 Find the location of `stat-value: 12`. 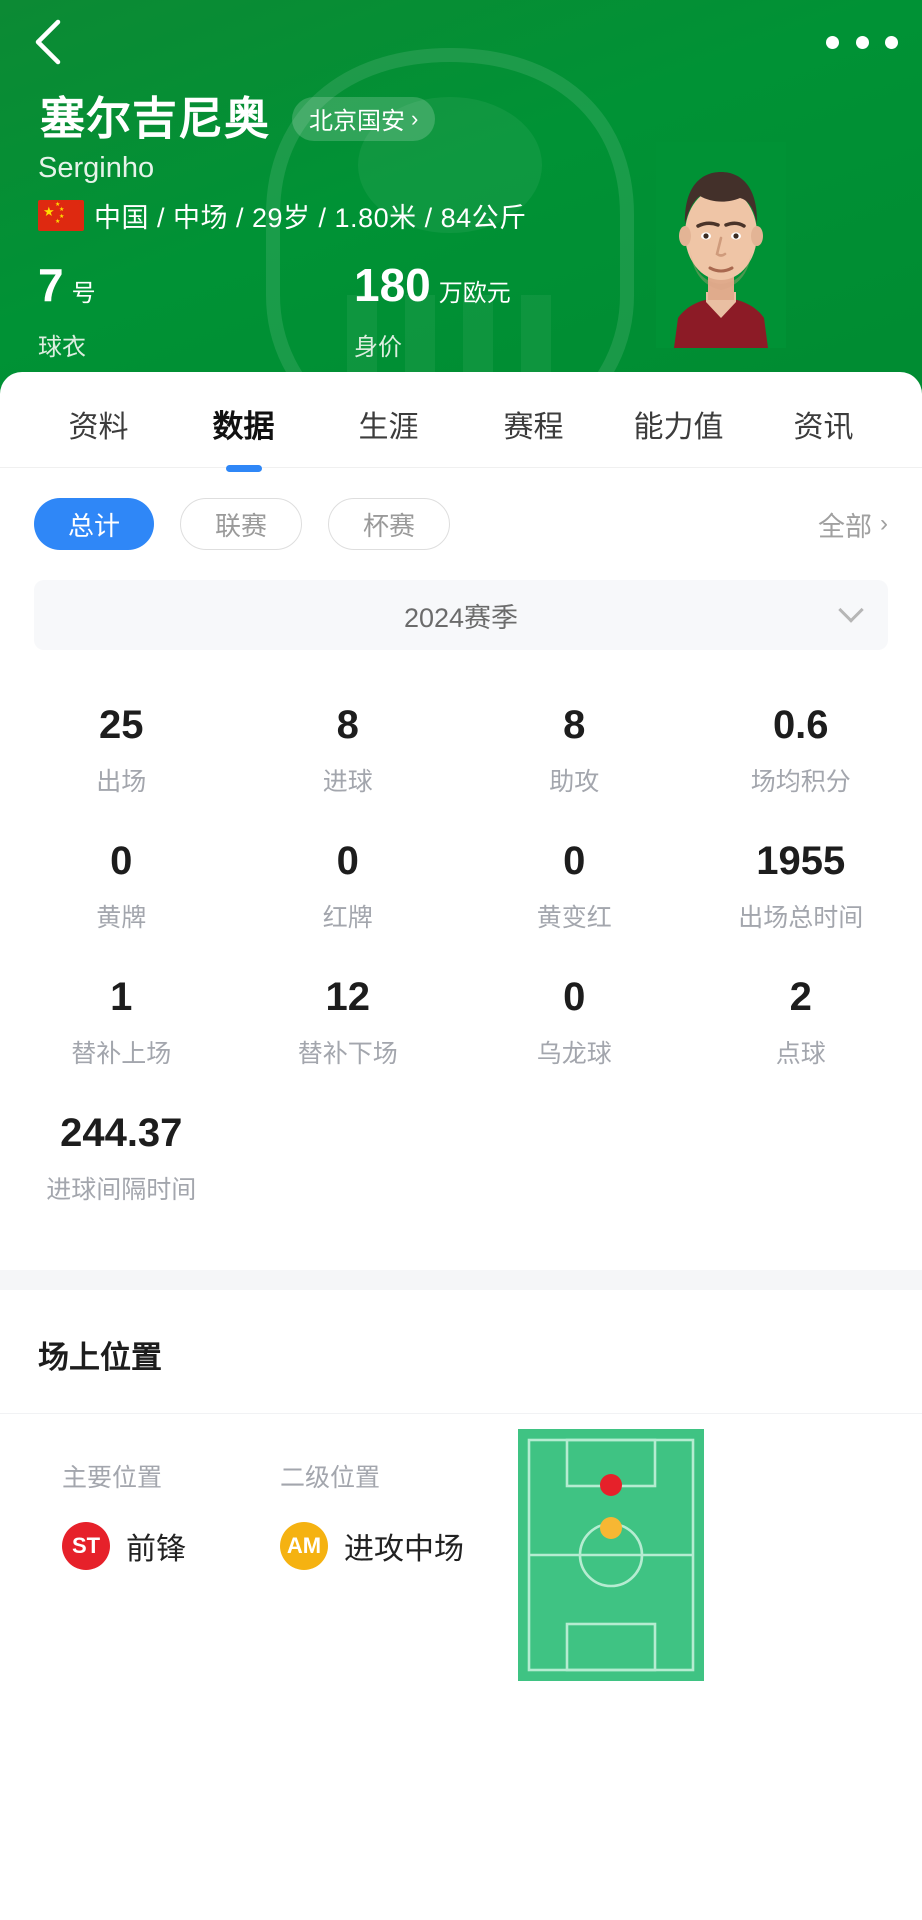

stat-value: 12 is located at coordinates (348, 997).